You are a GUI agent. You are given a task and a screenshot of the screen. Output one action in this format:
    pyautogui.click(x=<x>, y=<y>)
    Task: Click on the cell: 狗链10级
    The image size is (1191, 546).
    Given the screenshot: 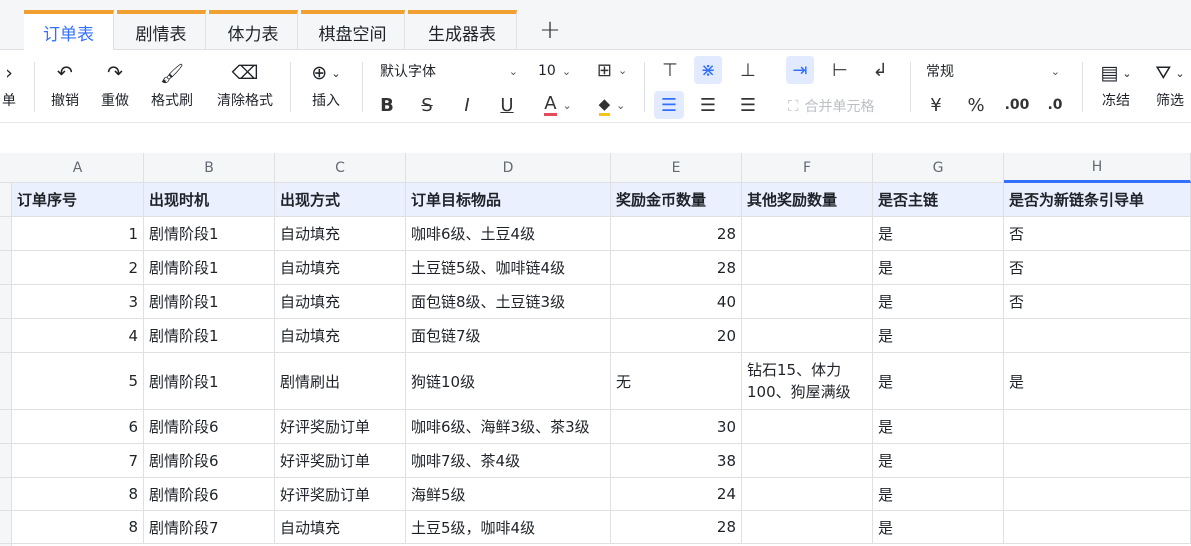 What is the action you would take?
    pyautogui.click(x=508, y=381)
    